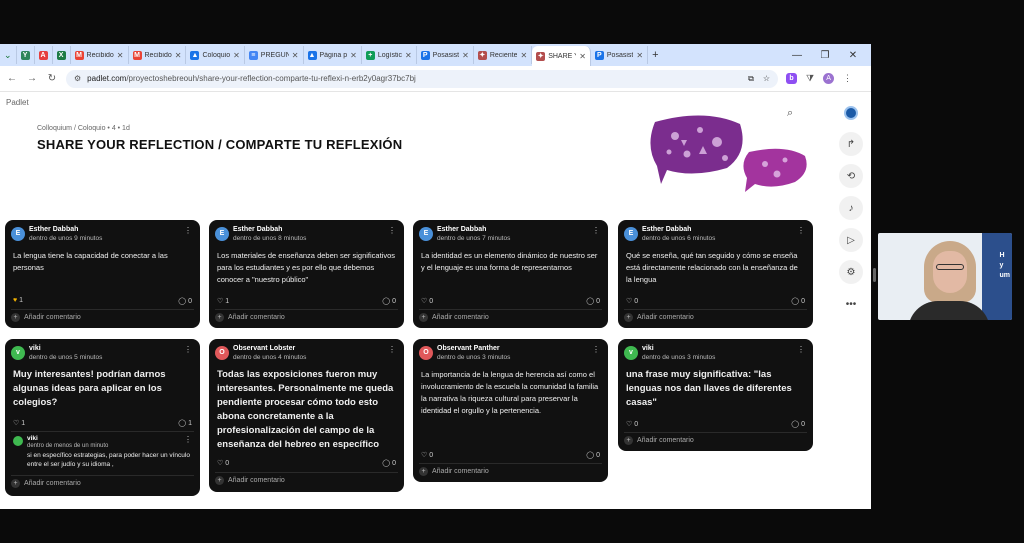  Describe the element at coordinates (851, 304) in the screenshot. I see `more-options-icon: •••` at that location.